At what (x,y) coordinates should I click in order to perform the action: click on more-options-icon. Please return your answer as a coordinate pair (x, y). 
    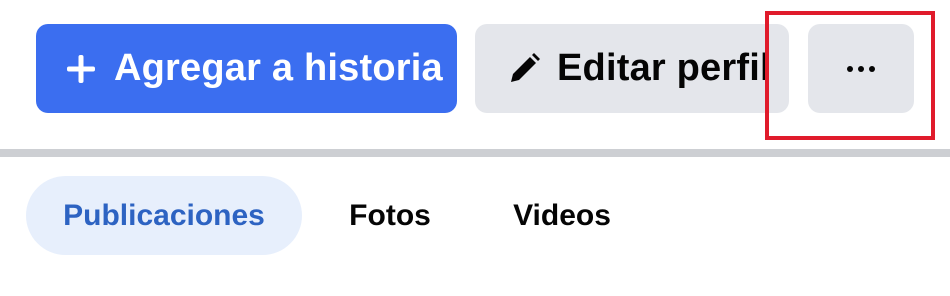
    Looking at the image, I should click on (861, 69).